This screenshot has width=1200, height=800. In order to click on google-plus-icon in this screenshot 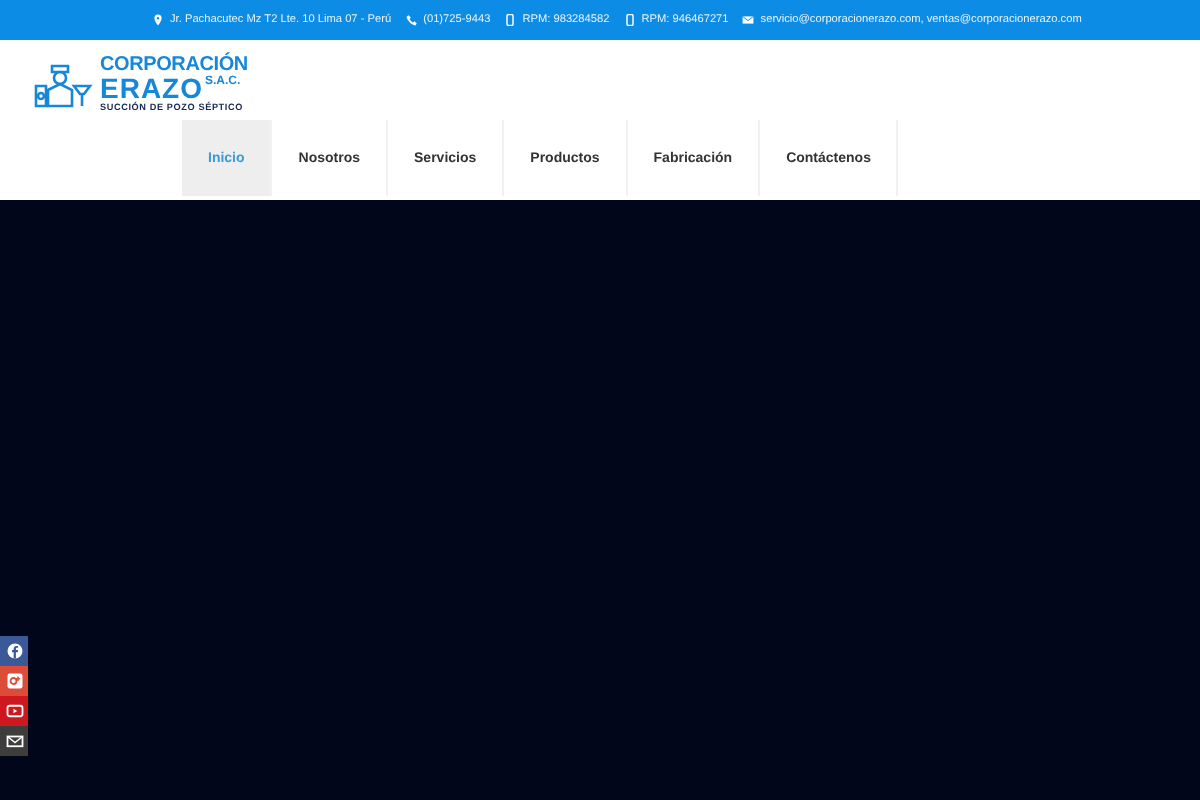, I will do `click(14, 681)`.